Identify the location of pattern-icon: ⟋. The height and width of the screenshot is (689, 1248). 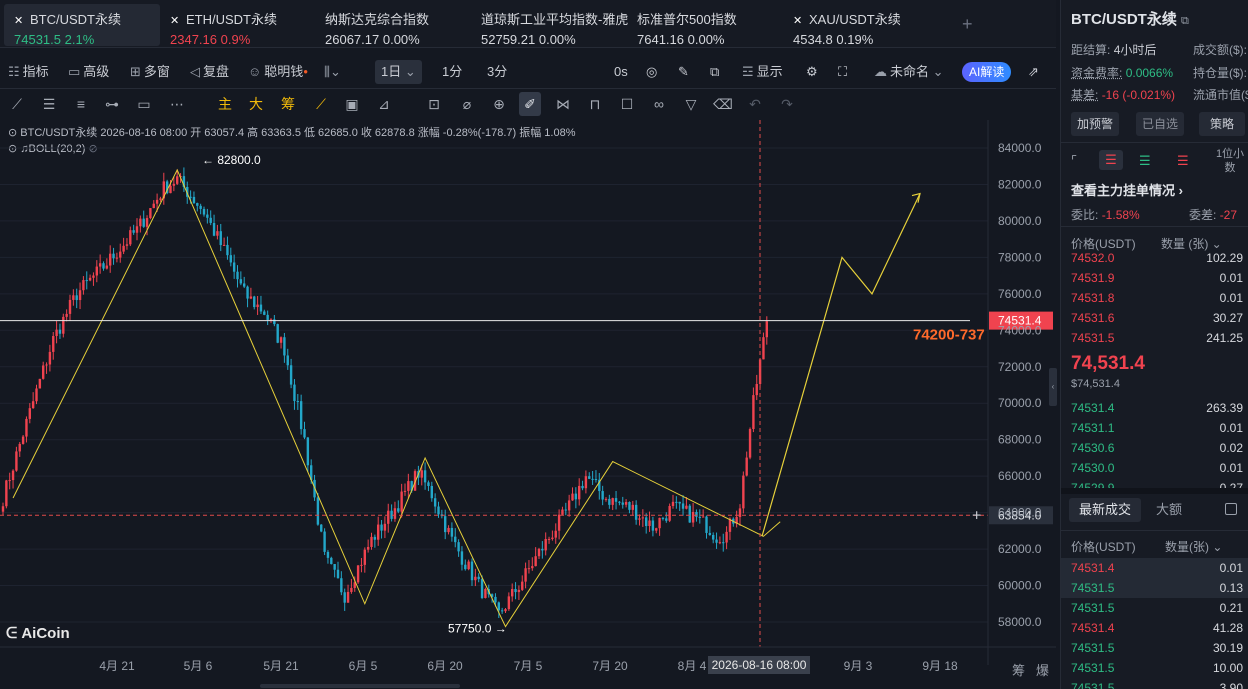
(321, 104).